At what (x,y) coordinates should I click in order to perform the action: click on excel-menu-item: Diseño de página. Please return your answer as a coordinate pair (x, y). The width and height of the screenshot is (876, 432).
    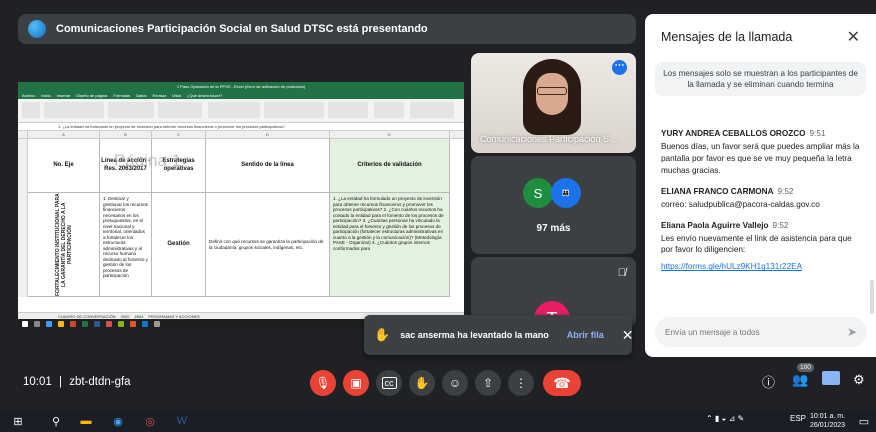
    Looking at the image, I should click on (92, 95).